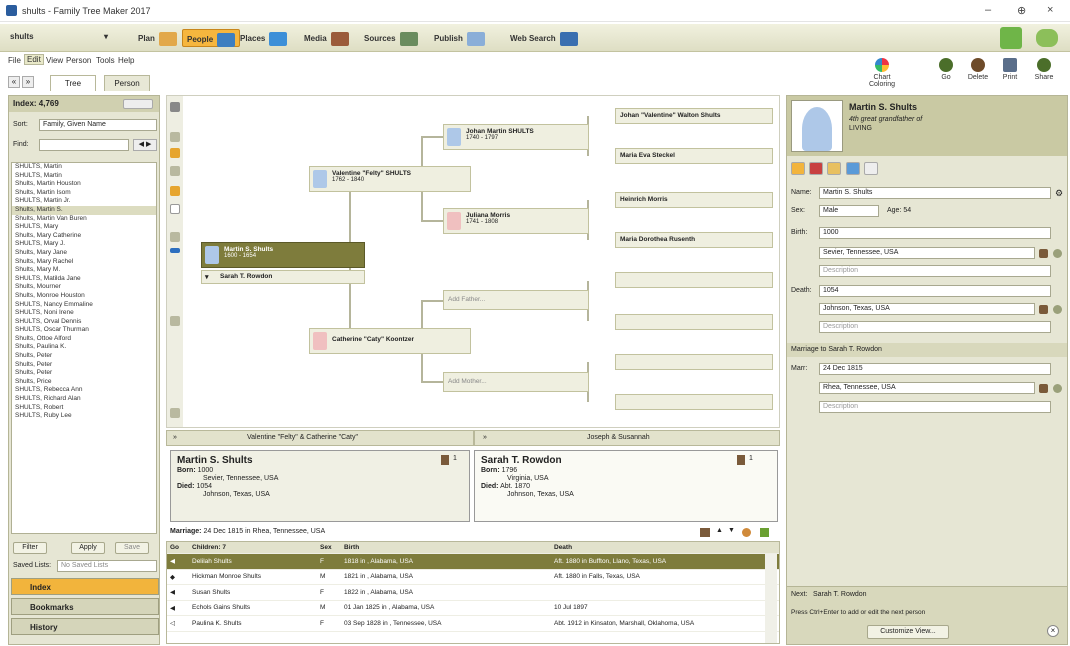 The image size is (1070, 646). What do you see at coordinates (840, 594) in the screenshot?
I see `next-person-value: Sarah T. Rowdon` at bounding box center [840, 594].